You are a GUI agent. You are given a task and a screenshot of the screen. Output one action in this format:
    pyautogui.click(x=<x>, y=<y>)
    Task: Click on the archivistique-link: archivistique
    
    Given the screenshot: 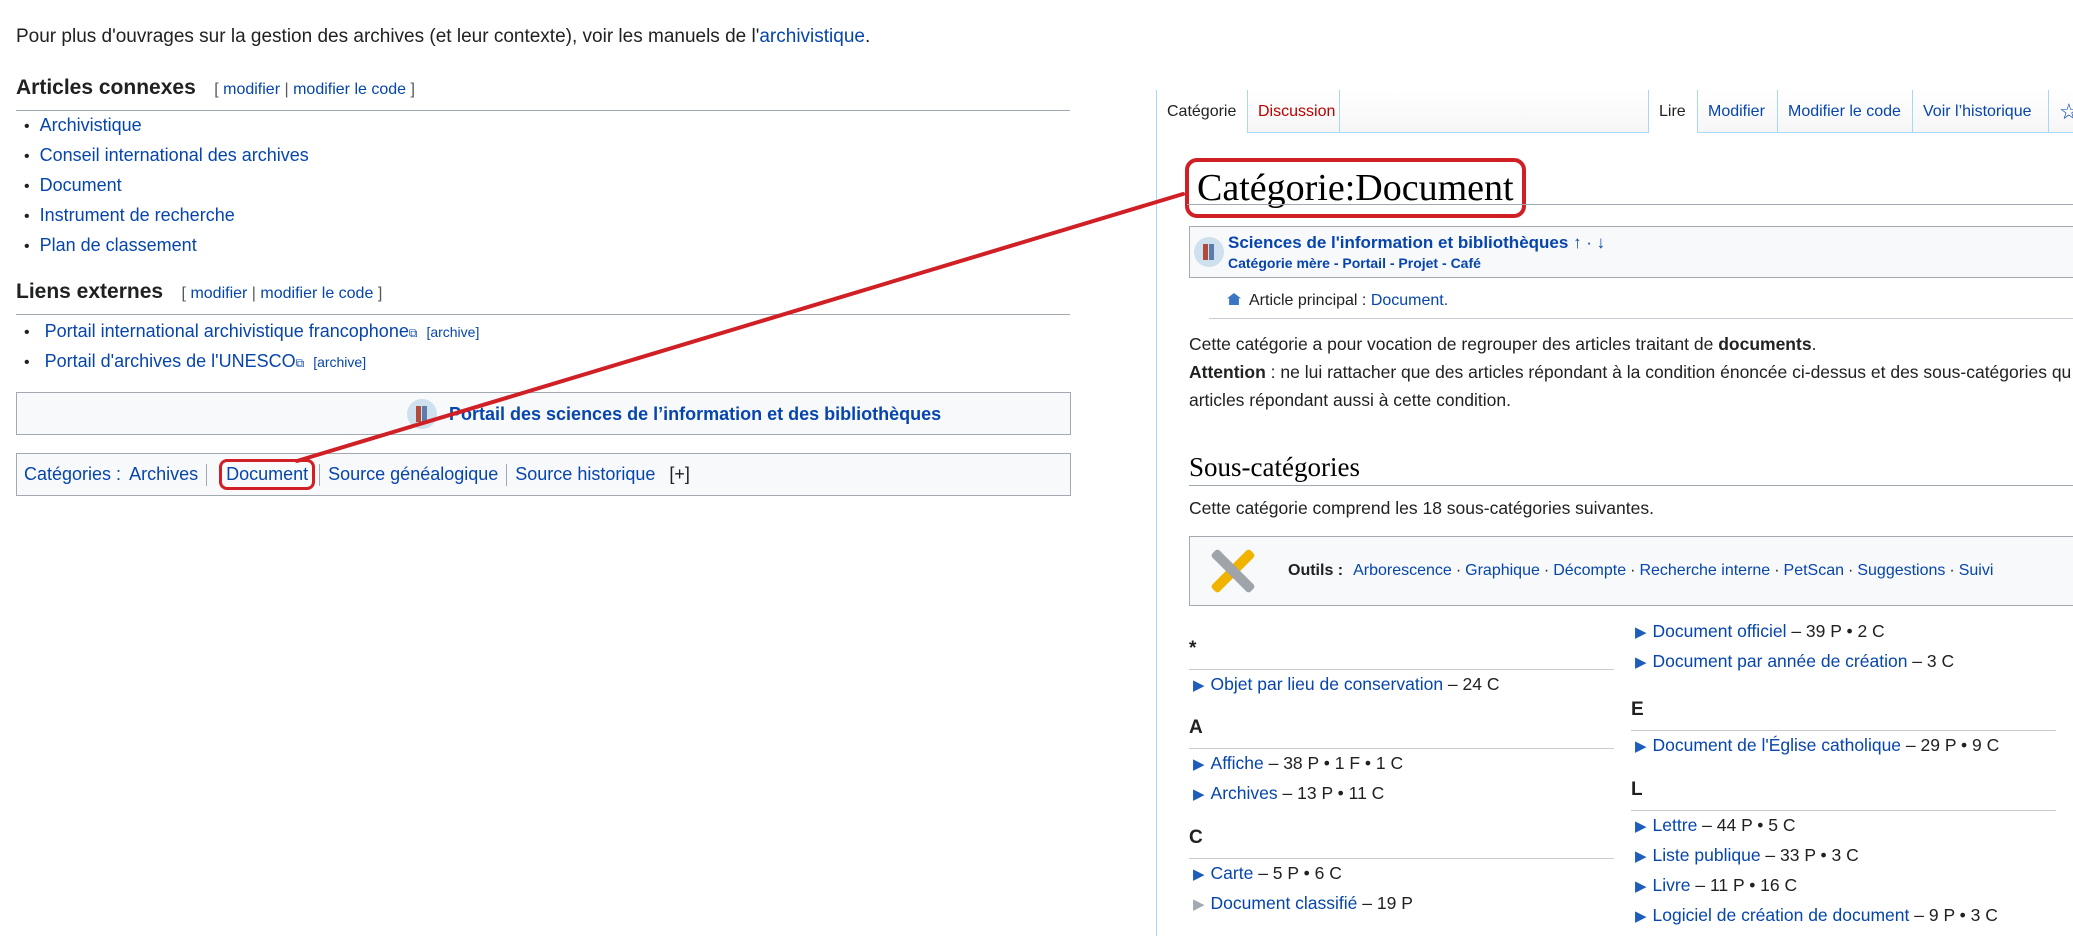 What is the action you would take?
    pyautogui.click(x=812, y=36)
    